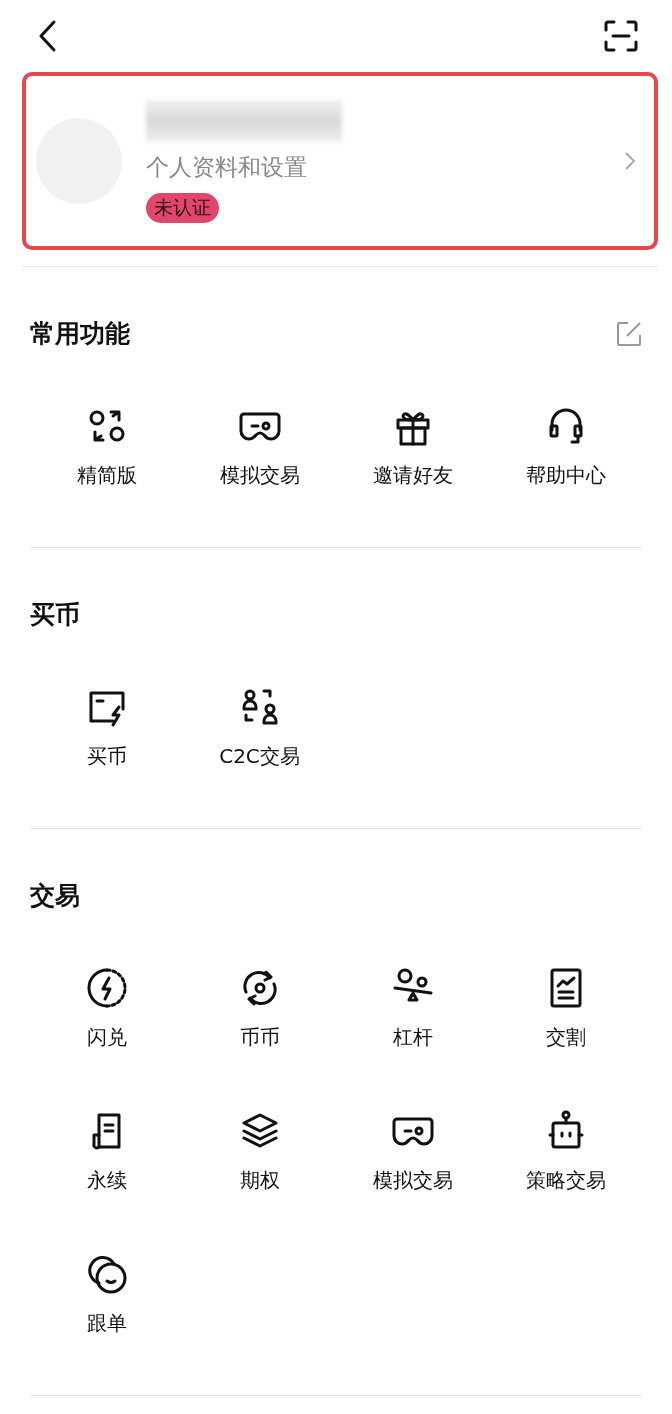 This screenshot has height=1414, width=672. What do you see at coordinates (80, 334) in the screenshot?
I see `section-title: 常用功能` at bounding box center [80, 334].